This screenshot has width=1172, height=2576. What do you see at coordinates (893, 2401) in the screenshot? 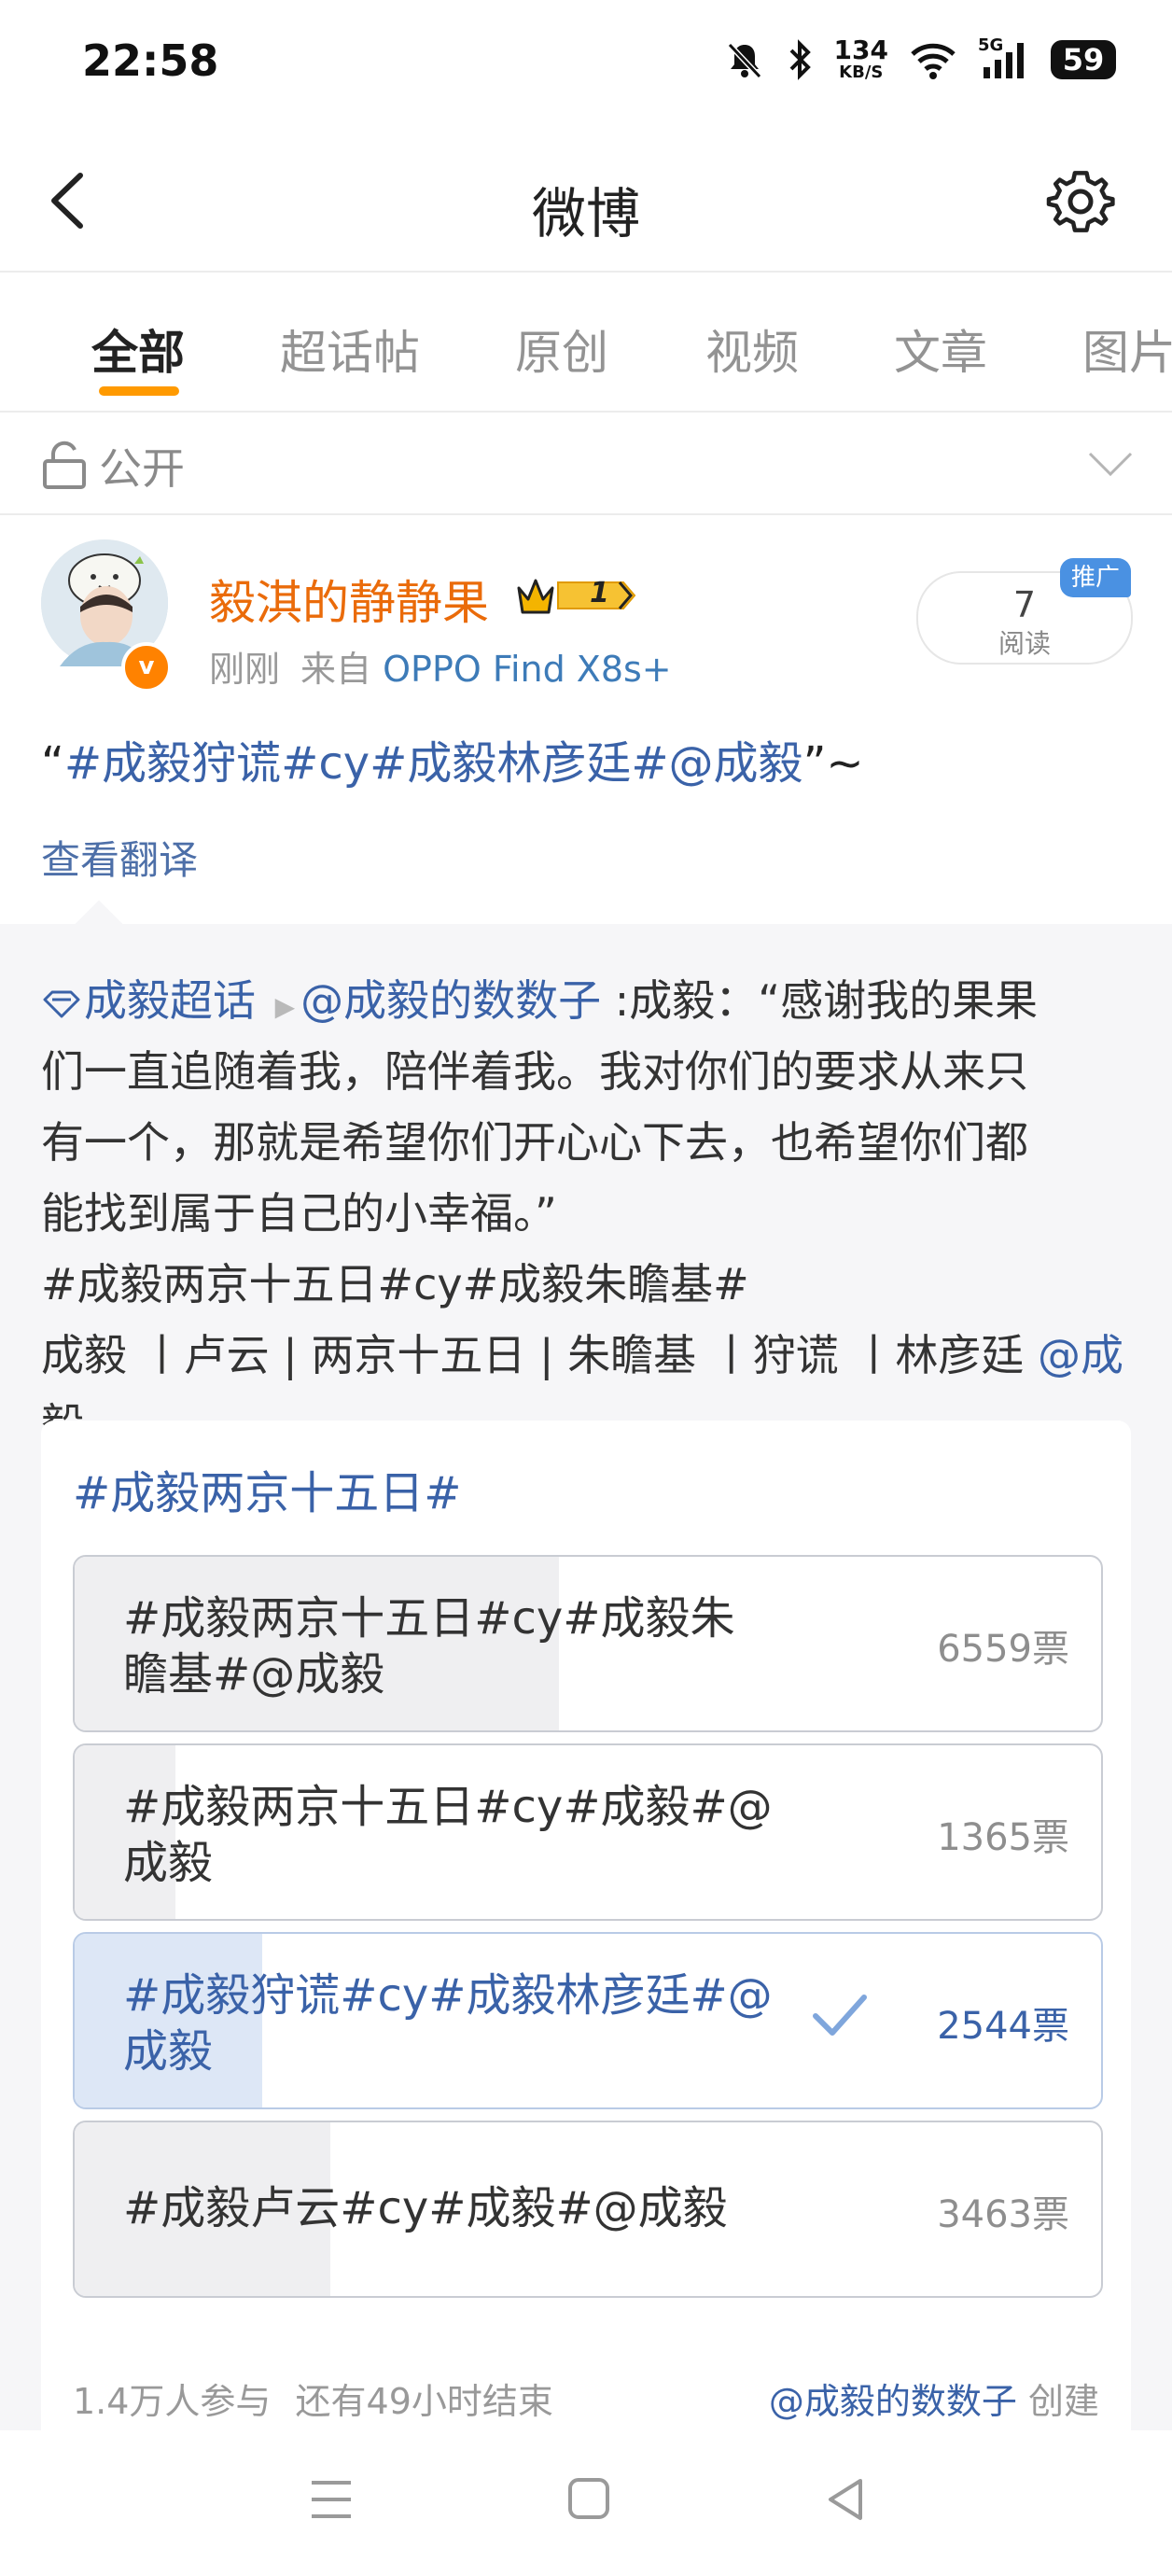
I see `poll-creator-link: @成毅的数数子` at bounding box center [893, 2401].